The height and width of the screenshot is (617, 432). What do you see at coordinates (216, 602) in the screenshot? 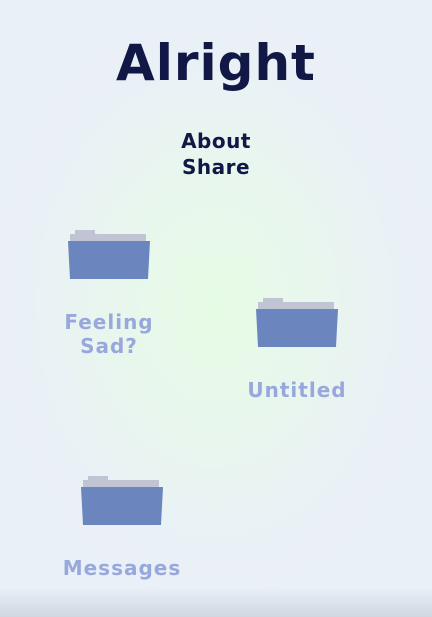
I see `bottom-shade` at bounding box center [216, 602].